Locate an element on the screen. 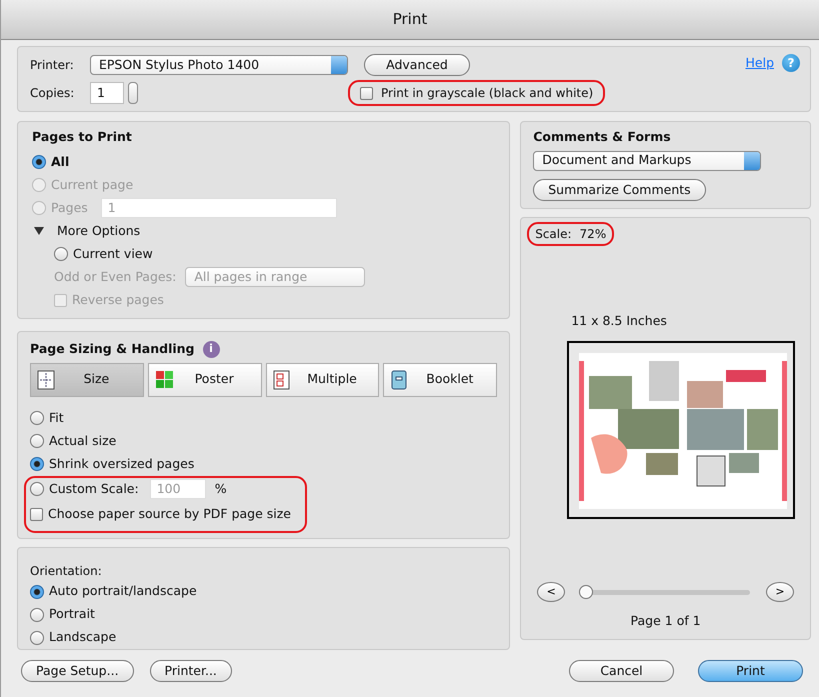 Image resolution: width=819 pixels, height=697 pixels. comments-dropdown: Document and Markups is located at coordinates (647, 160).